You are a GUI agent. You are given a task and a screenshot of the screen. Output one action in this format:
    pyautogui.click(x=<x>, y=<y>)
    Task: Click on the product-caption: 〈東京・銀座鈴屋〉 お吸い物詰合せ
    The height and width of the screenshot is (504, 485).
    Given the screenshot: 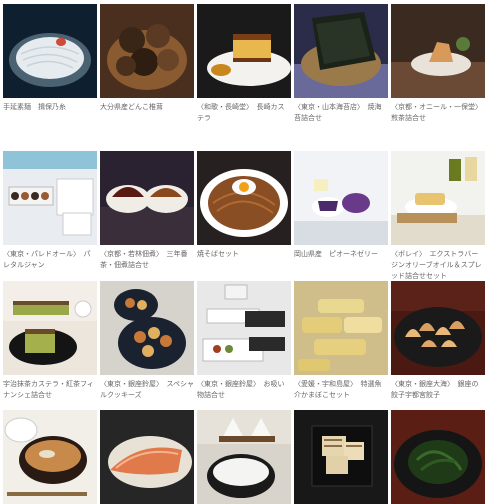 What is the action you would take?
    pyautogui.click(x=244, y=390)
    